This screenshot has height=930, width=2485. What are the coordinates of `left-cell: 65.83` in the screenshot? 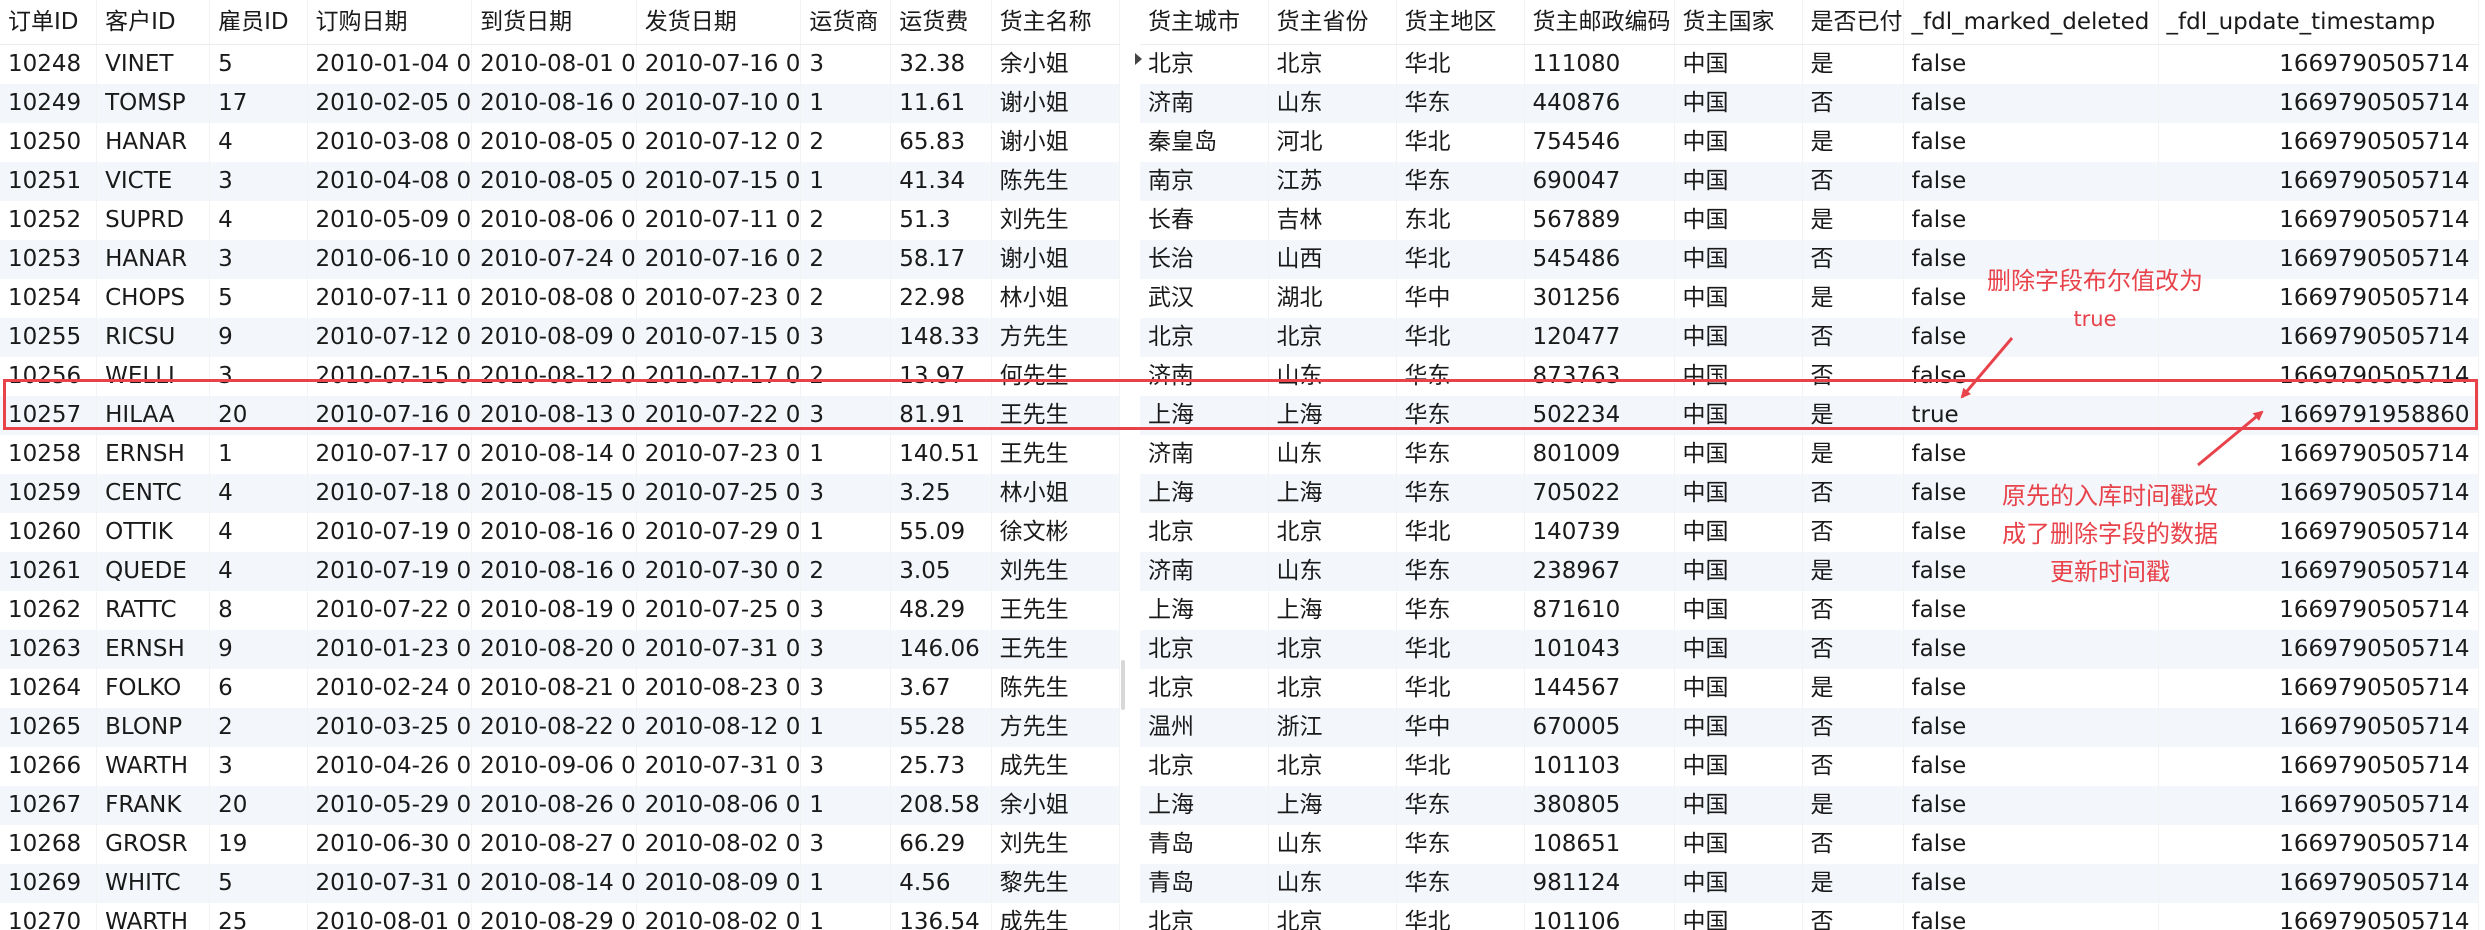 It's located at (941, 142).